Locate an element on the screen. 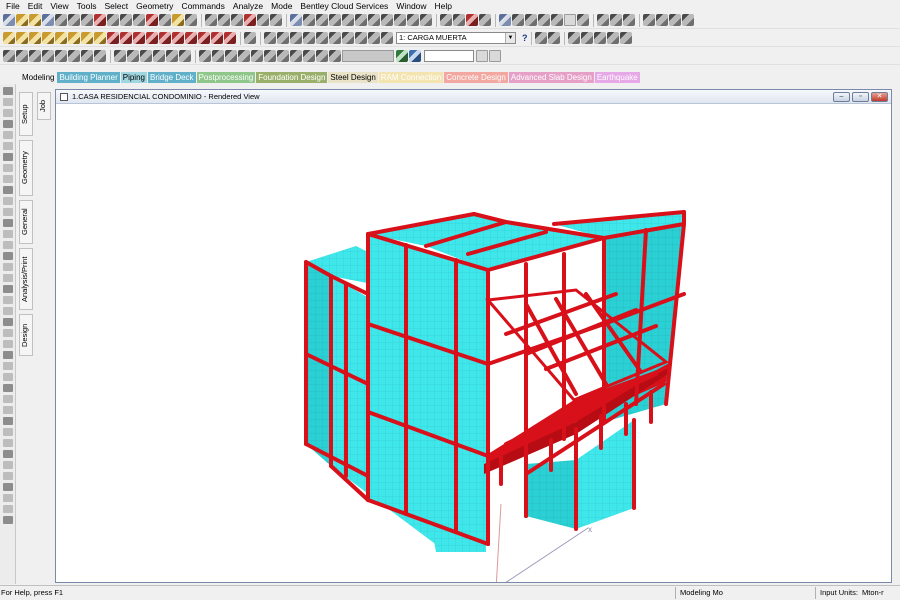 The height and width of the screenshot is (600, 900). menu-file: File is located at coordinates (13, 6).